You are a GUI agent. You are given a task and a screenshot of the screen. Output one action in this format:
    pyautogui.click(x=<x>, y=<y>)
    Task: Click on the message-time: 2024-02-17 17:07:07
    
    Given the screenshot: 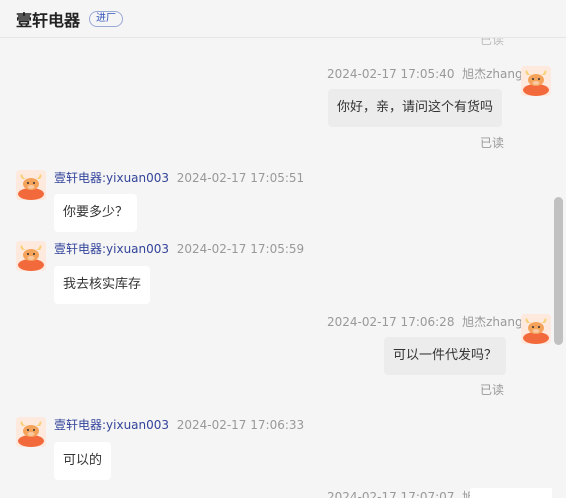 What is the action you would take?
    pyautogui.click(x=391, y=494)
    